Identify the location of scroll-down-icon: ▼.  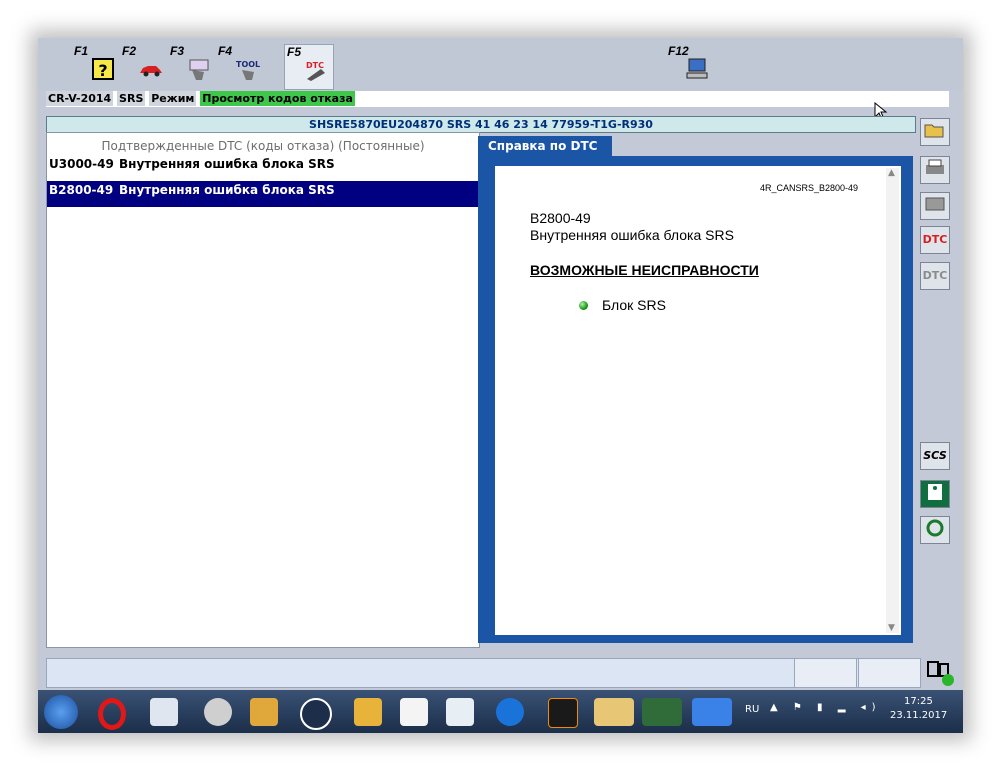
(891, 628).